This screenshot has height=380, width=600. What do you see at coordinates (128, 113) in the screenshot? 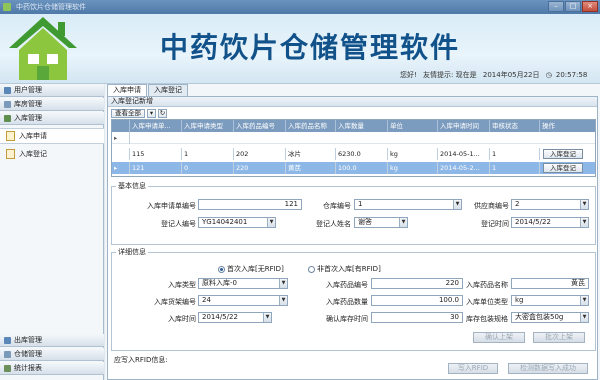
I see `show-all-button: 查看全部` at bounding box center [128, 113].